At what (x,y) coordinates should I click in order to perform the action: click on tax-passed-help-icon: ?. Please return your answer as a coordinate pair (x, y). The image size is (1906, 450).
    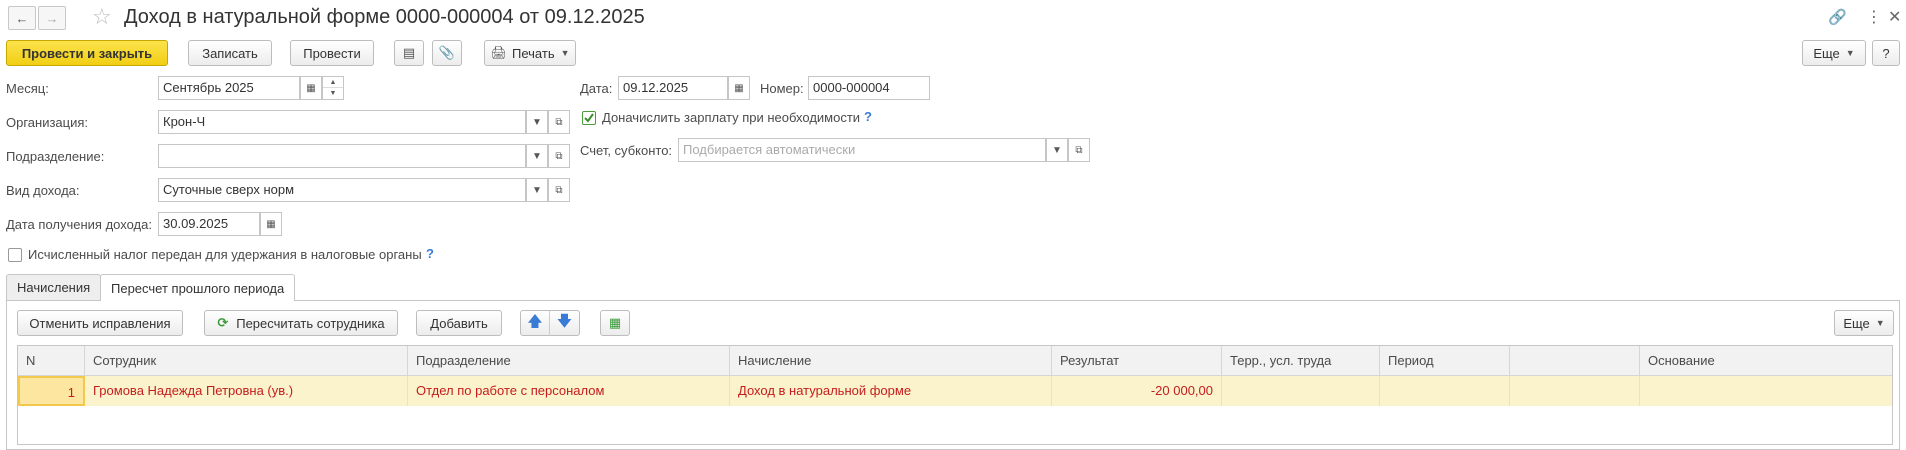
    Looking at the image, I should click on (430, 253).